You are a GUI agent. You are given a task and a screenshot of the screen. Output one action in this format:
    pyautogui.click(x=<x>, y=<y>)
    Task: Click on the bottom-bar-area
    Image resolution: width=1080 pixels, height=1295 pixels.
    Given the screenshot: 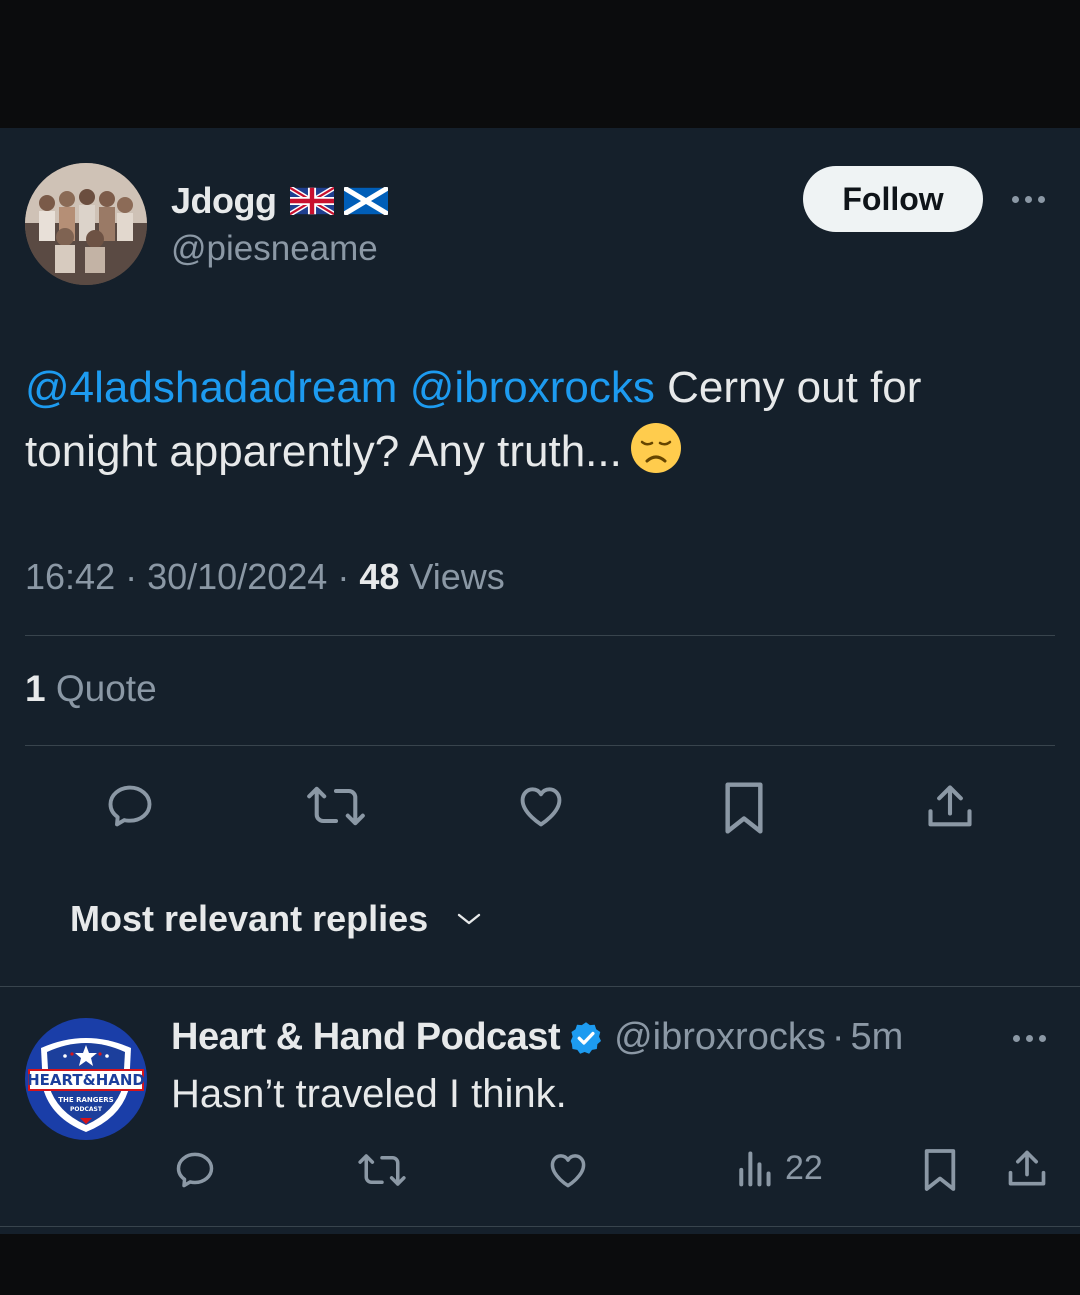 What is the action you would take?
    pyautogui.click(x=540, y=1264)
    